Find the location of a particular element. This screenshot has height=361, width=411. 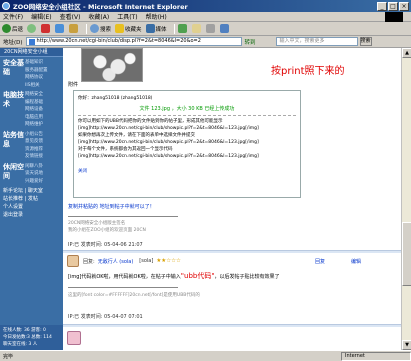

stop-button is located at coordinates (46, 28).